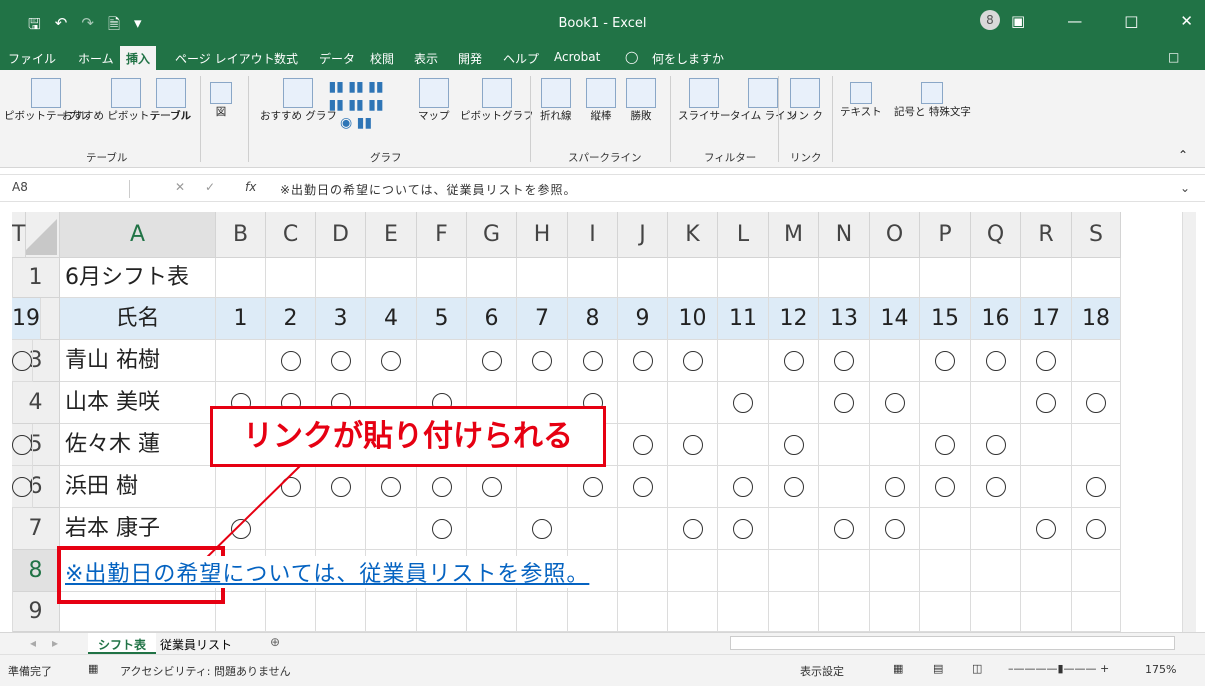 The width and height of the screenshot is (1205, 686). What do you see at coordinates (36, 278) in the screenshot?
I see `row-header: 1` at bounding box center [36, 278].